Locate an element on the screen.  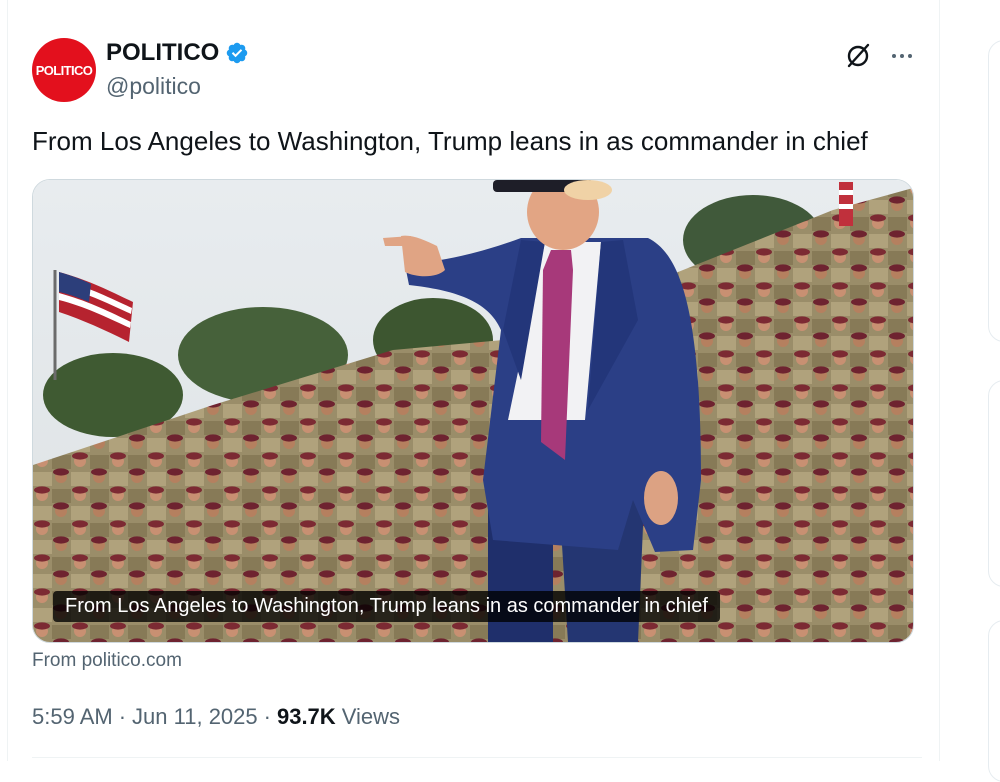
avatar: POLITICO is located at coordinates (64, 70).